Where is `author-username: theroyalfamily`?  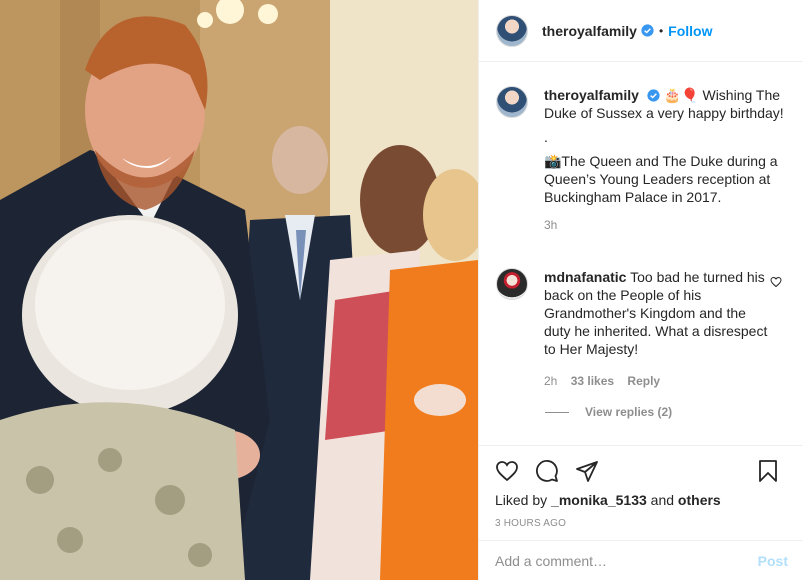
author-username: theroyalfamily is located at coordinates (589, 31).